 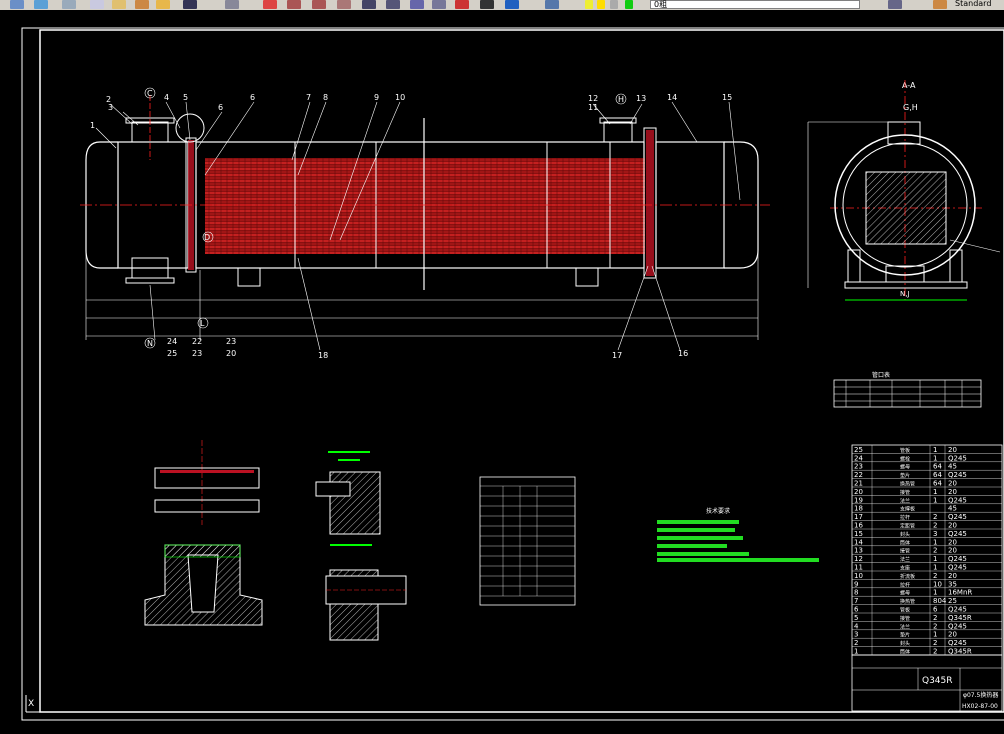 I want to click on properties-icon, so click(x=369, y=4).